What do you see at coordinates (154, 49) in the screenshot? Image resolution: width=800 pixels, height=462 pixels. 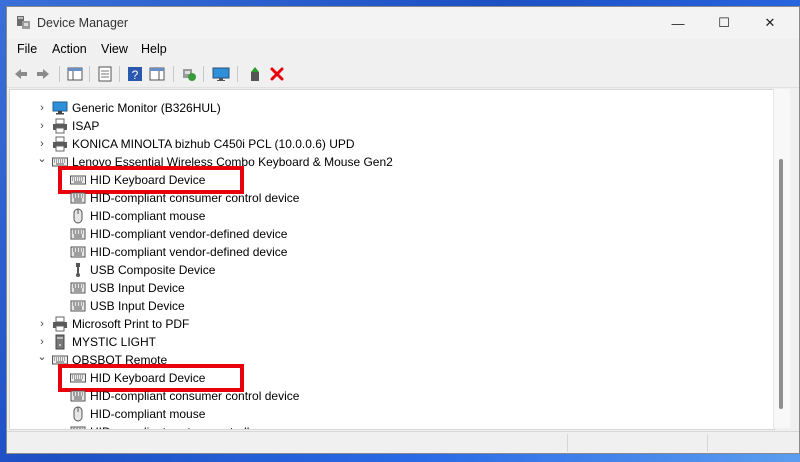 I see `menu-help: Help` at bounding box center [154, 49].